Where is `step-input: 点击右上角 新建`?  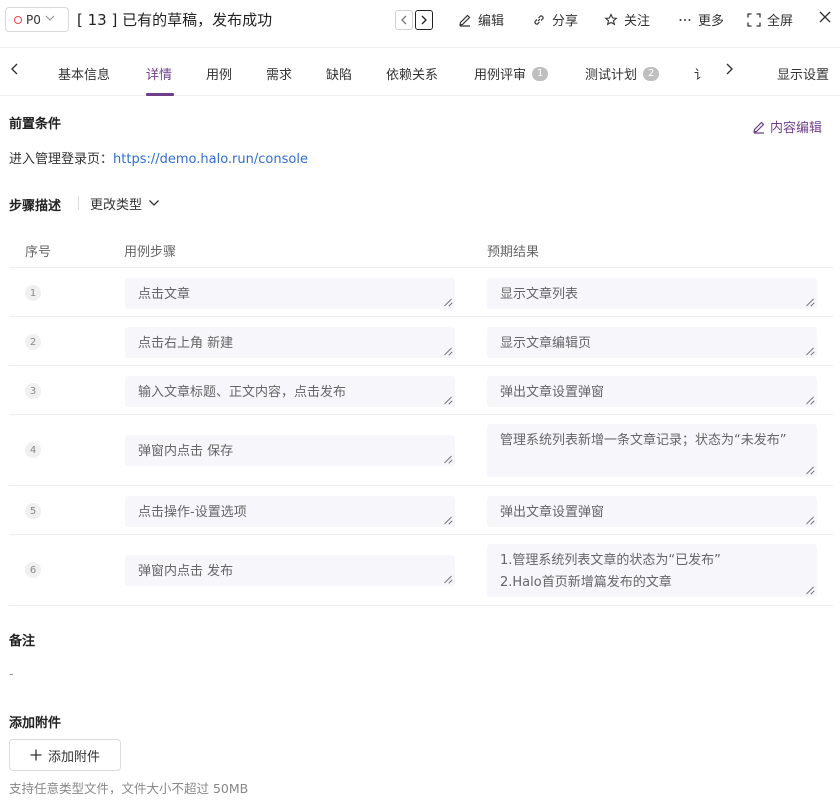
step-input: 点击右上角 新建 is located at coordinates (290, 342).